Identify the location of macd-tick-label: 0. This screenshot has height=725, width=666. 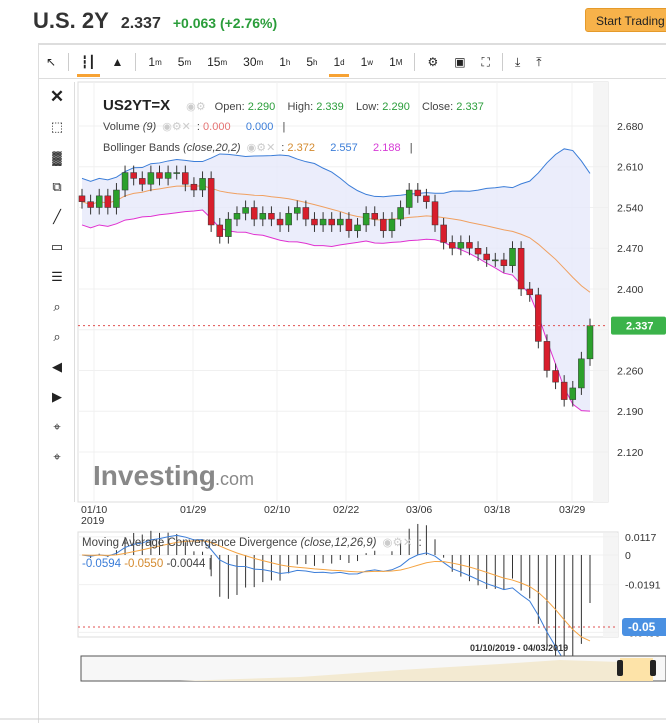
(628, 556).